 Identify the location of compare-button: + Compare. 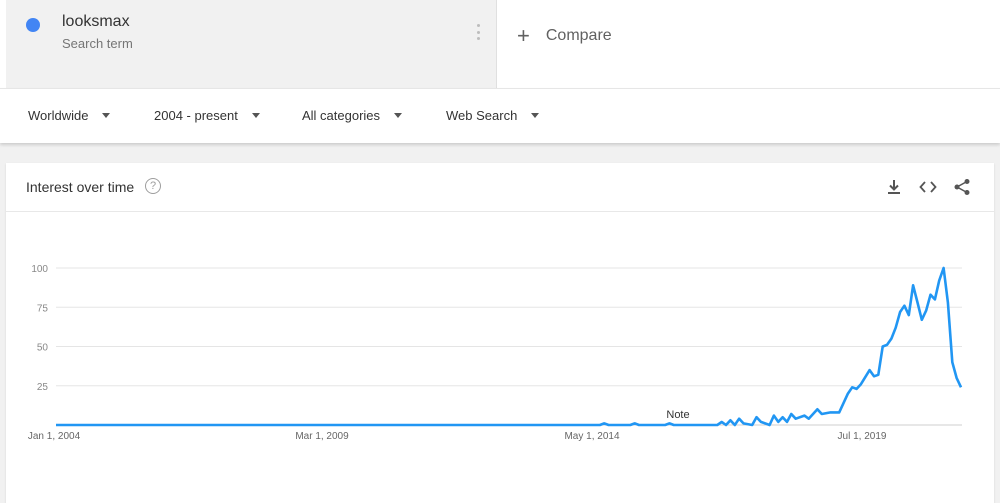
(564, 36).